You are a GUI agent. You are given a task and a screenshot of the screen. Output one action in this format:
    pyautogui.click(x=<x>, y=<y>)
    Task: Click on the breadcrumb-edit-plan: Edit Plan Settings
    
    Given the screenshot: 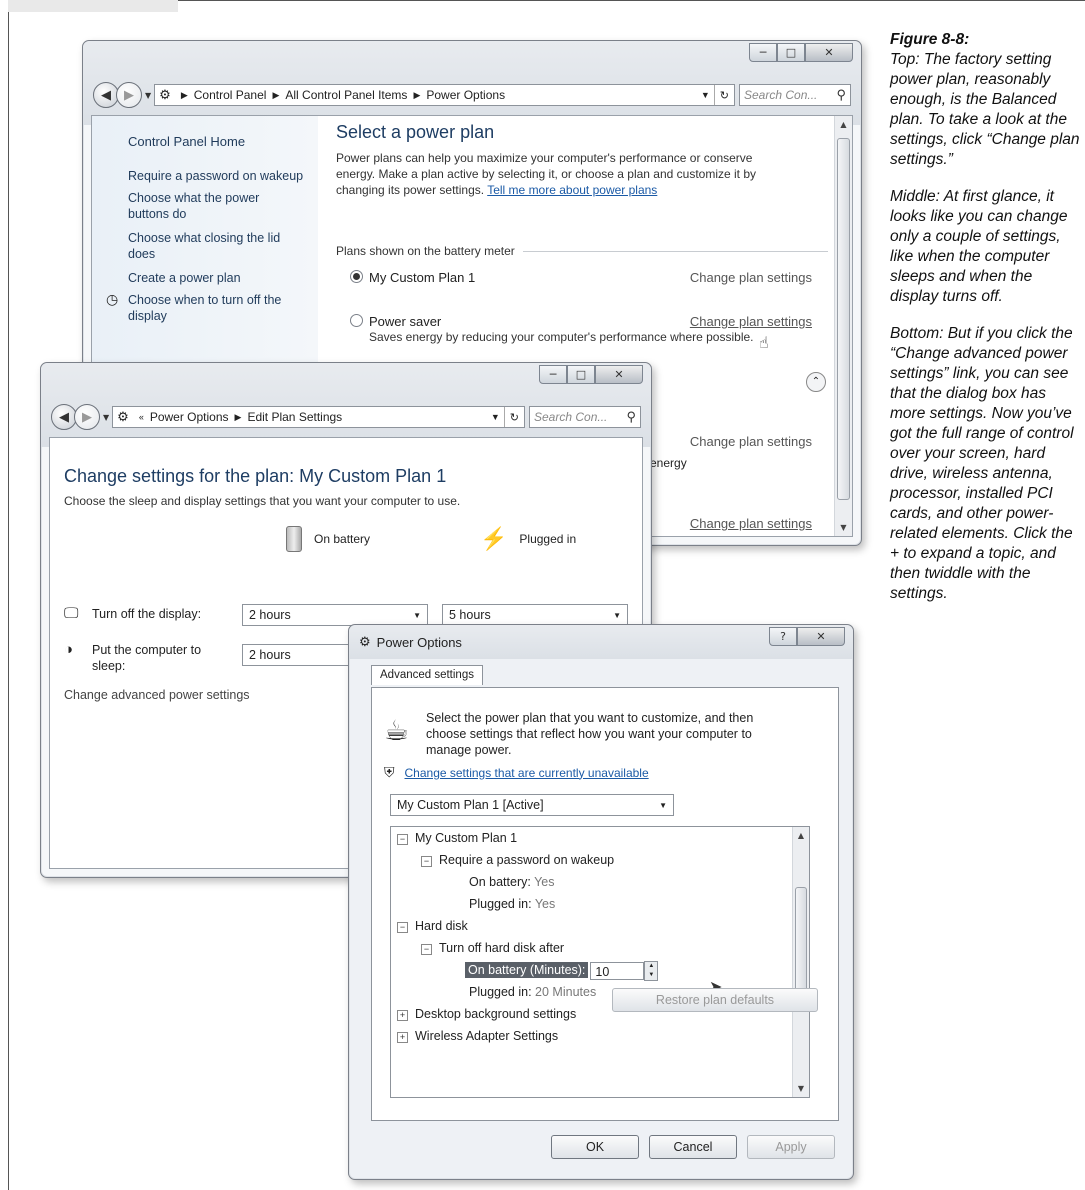 What is the action you would take?
    pyautogui.click(x=294, y=417)
    